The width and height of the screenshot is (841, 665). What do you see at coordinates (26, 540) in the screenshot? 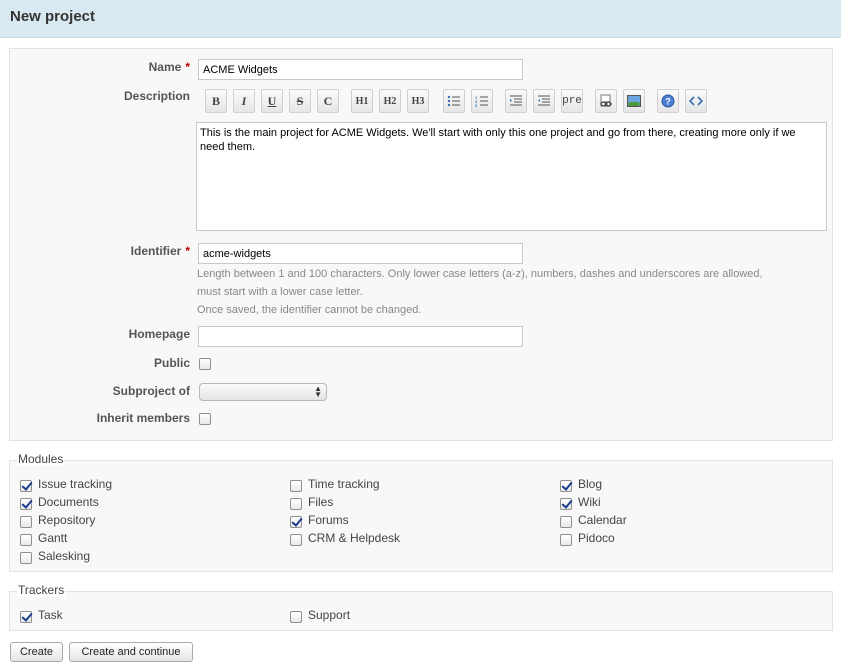
I see `module-checkbox-gantt` at bounding box center [26, 540].